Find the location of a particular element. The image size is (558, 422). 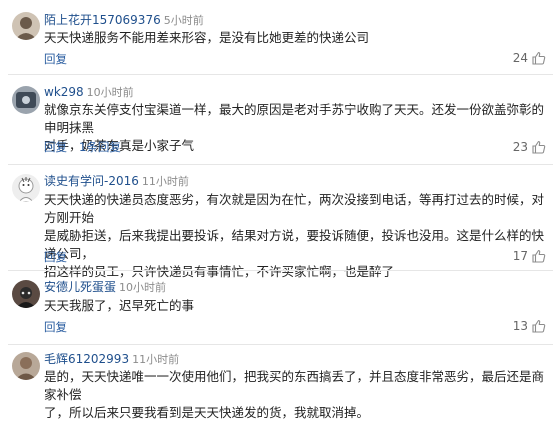

comment-header: wk298 10小时前 is located at coordinates (89, 92).